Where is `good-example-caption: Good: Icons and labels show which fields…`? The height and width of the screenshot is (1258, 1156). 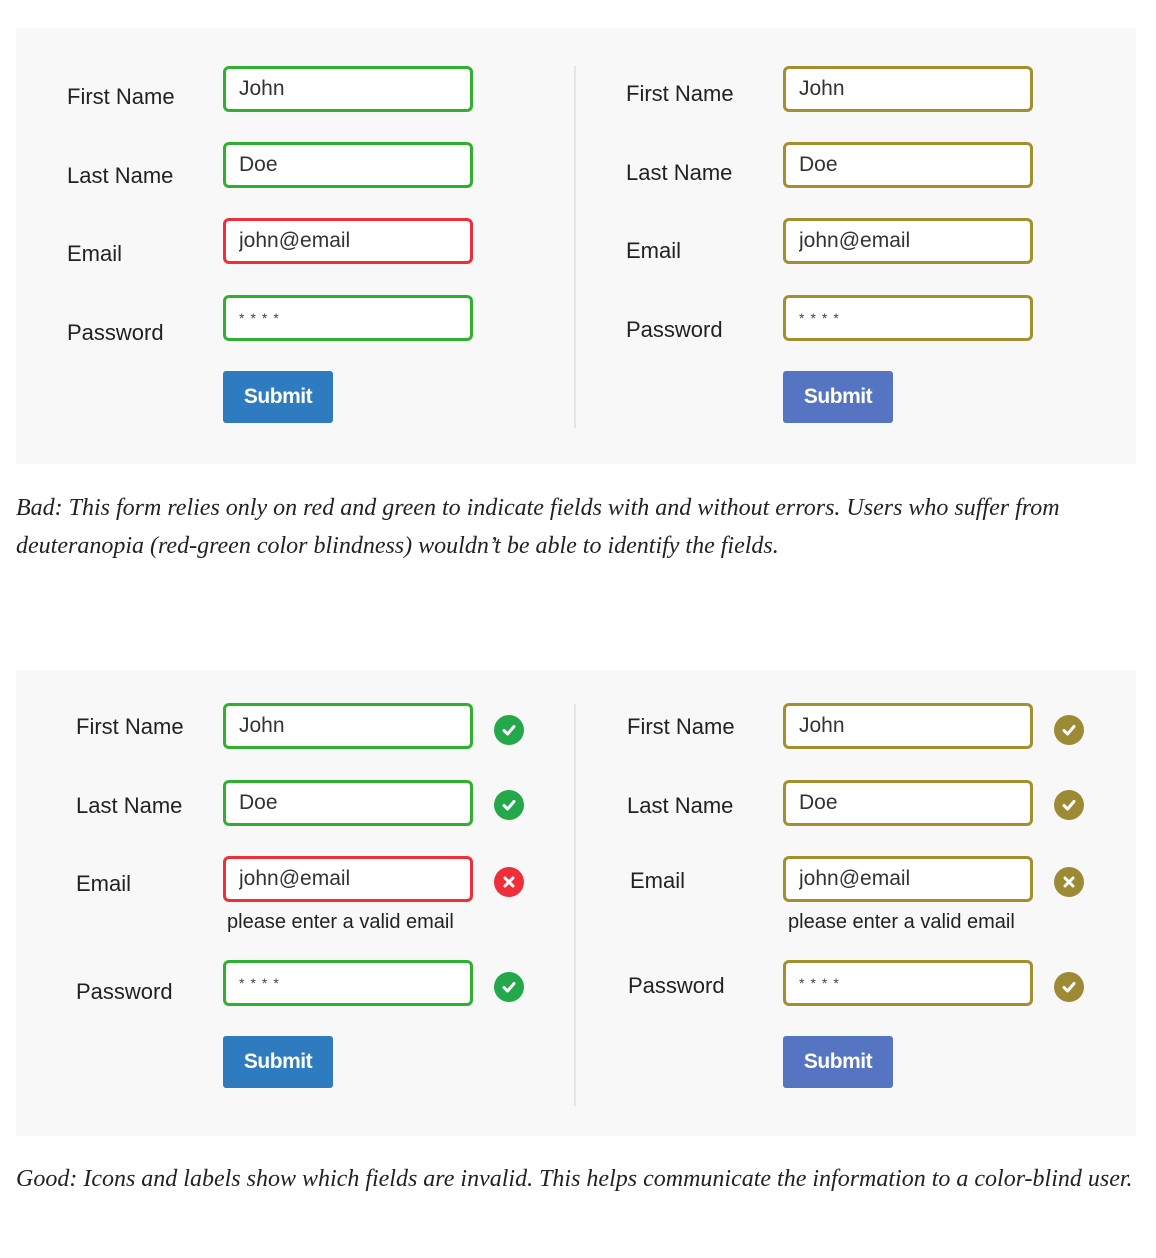
good-example-caption: Good: Icons and labels show which fields… is located at coordinates (574, 1179).